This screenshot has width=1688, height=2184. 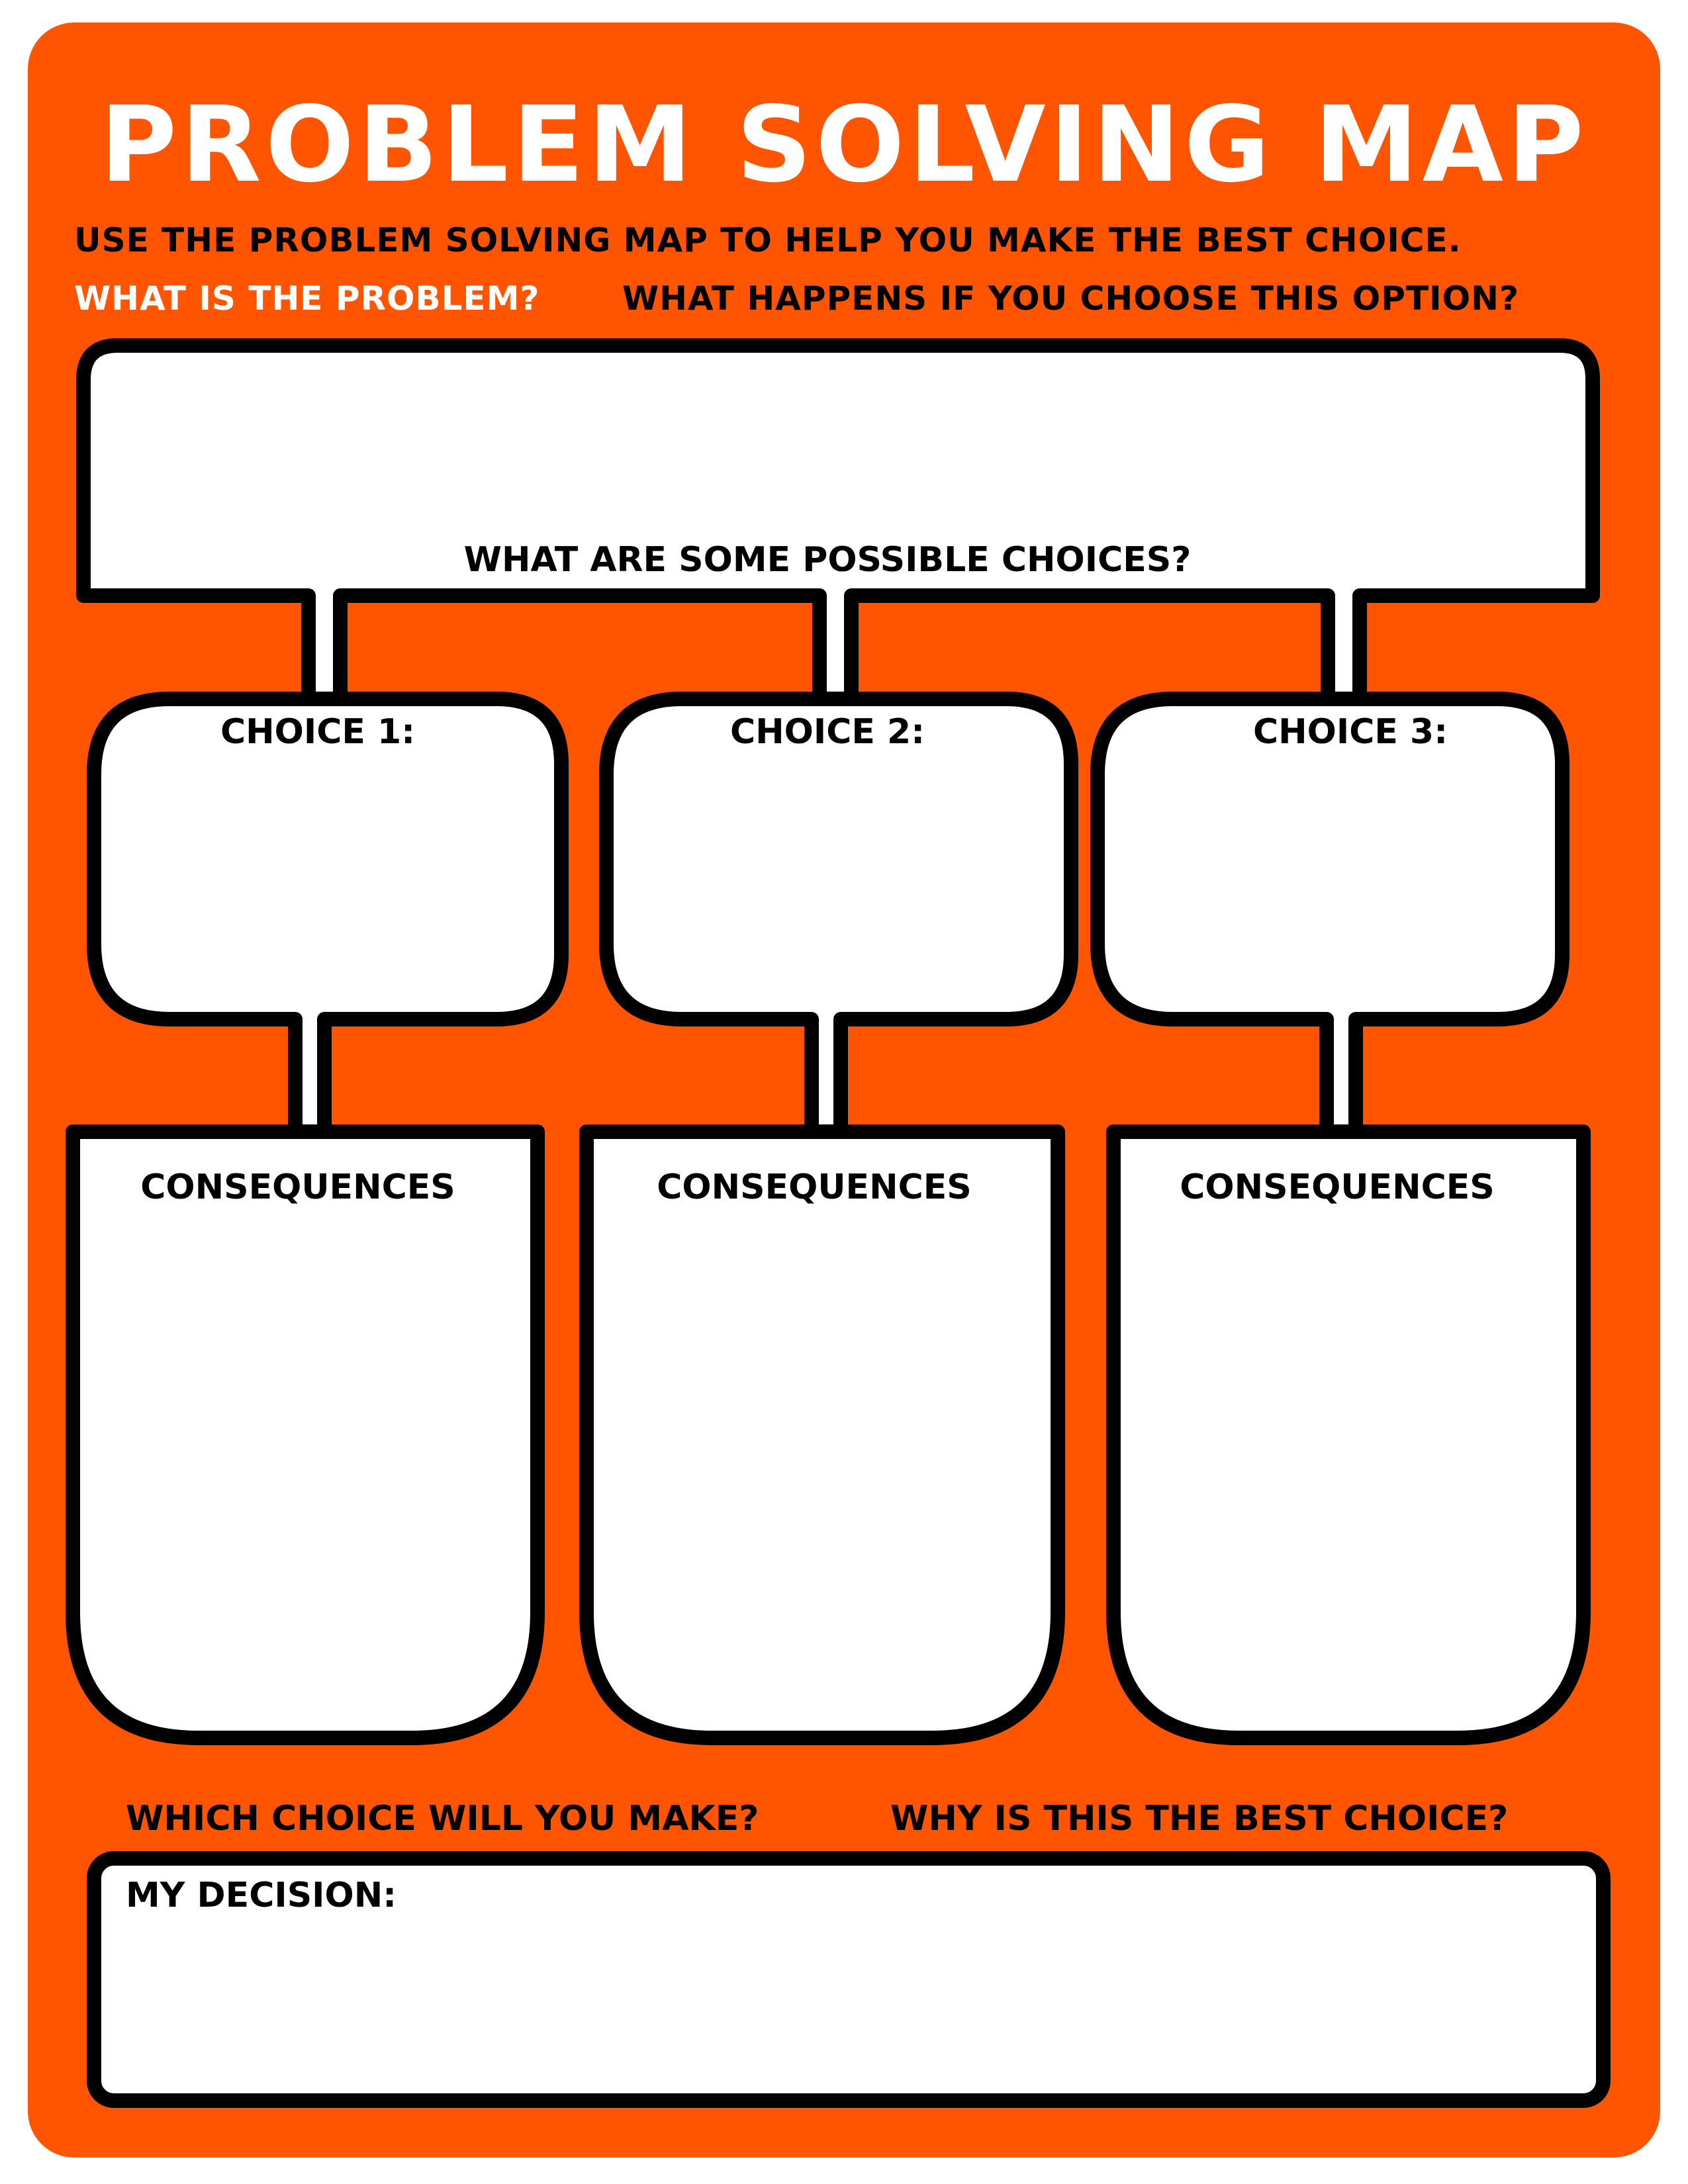 I want to click on choice-2-label: CHOICE 2:, so click(x=827, y=732).